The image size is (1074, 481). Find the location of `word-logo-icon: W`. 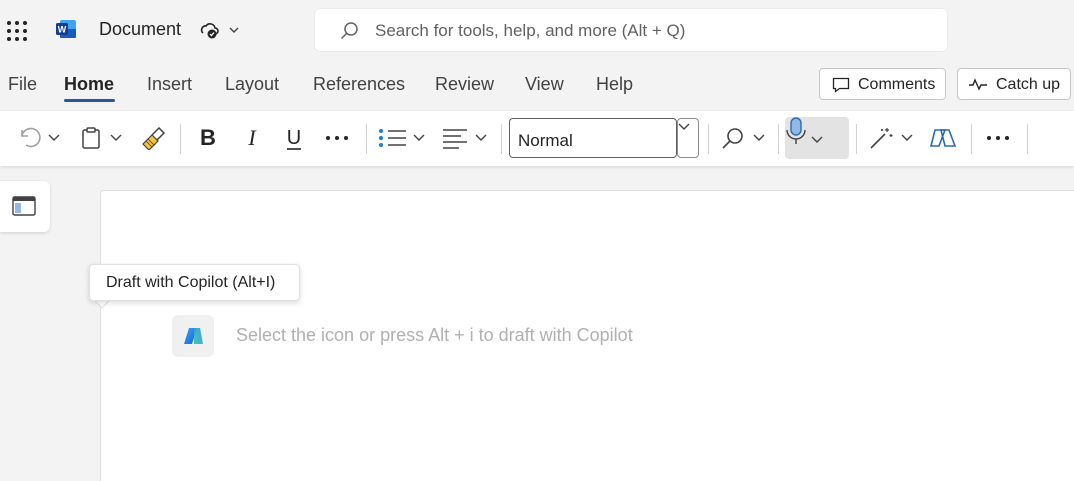

word-logo-icon: W is located at coordinates (66, 29).